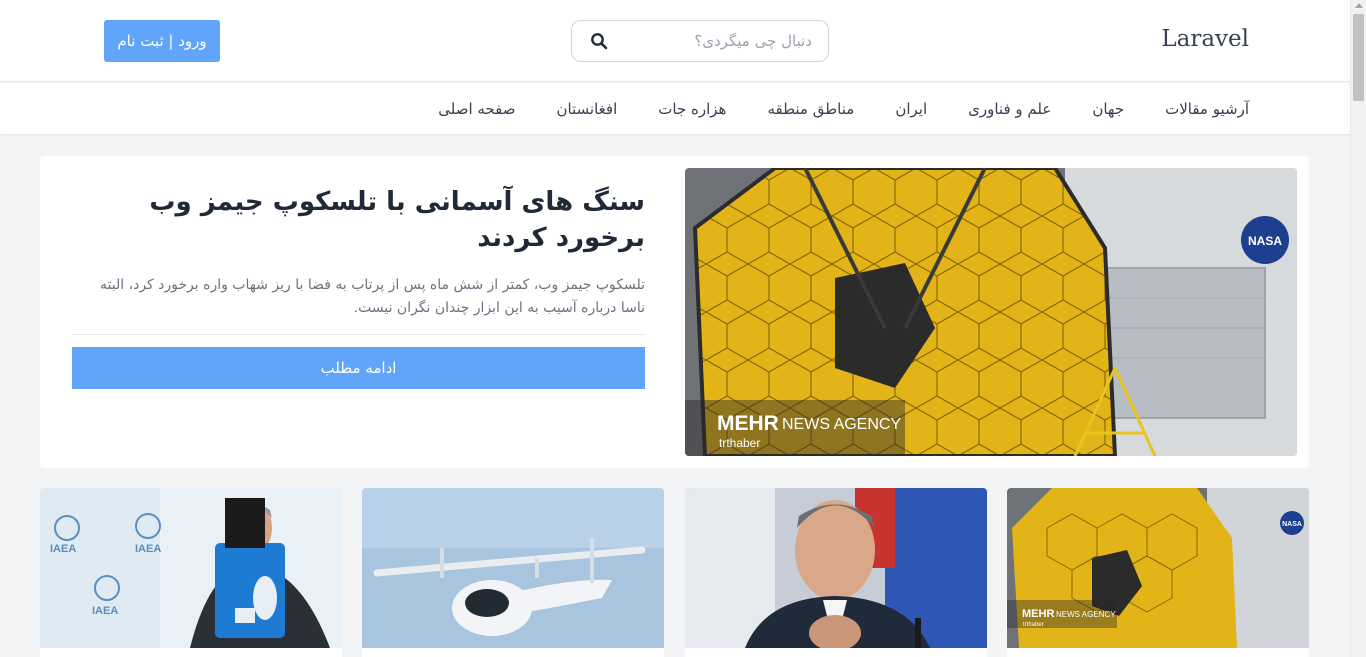  What do you see at coordinates (1358, 57) in the screenshot?
I see `scroll-thumb` at bounding box center [1358, 57].